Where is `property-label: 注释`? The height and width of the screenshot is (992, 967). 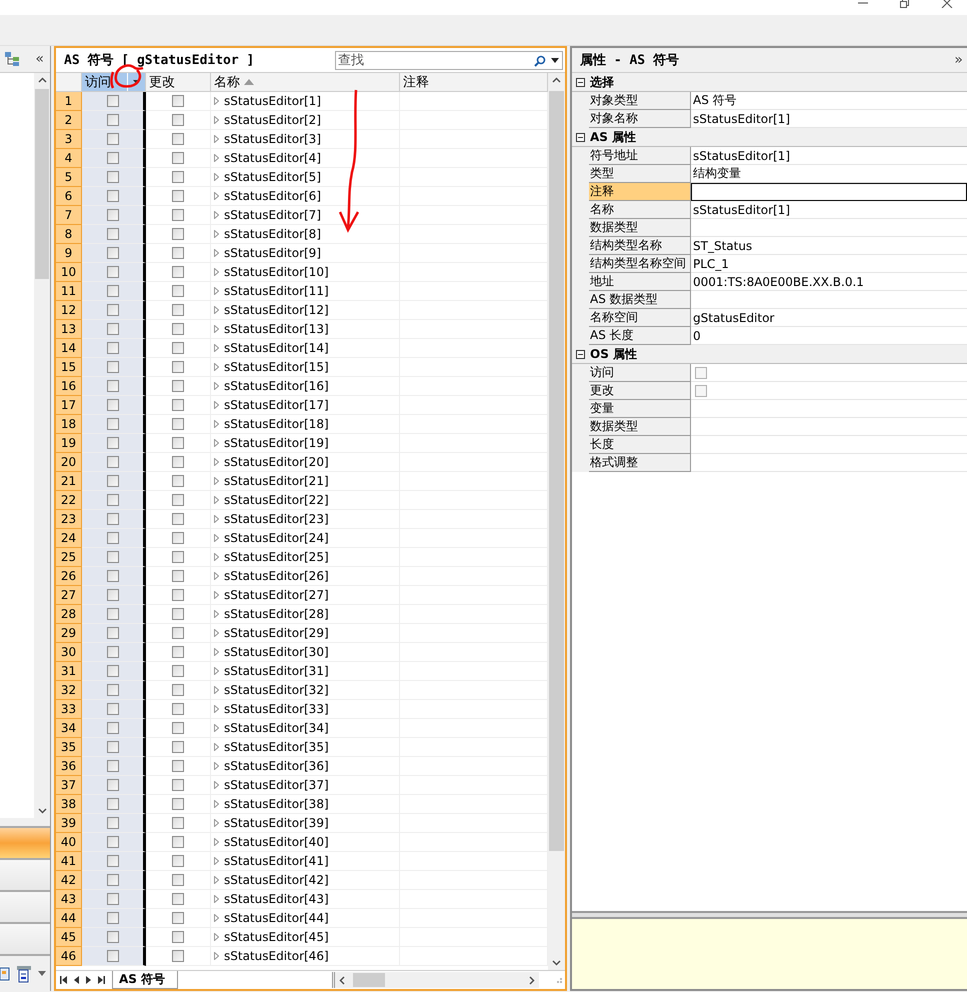 property-label: 注释 is located at coordinates (640, 192).